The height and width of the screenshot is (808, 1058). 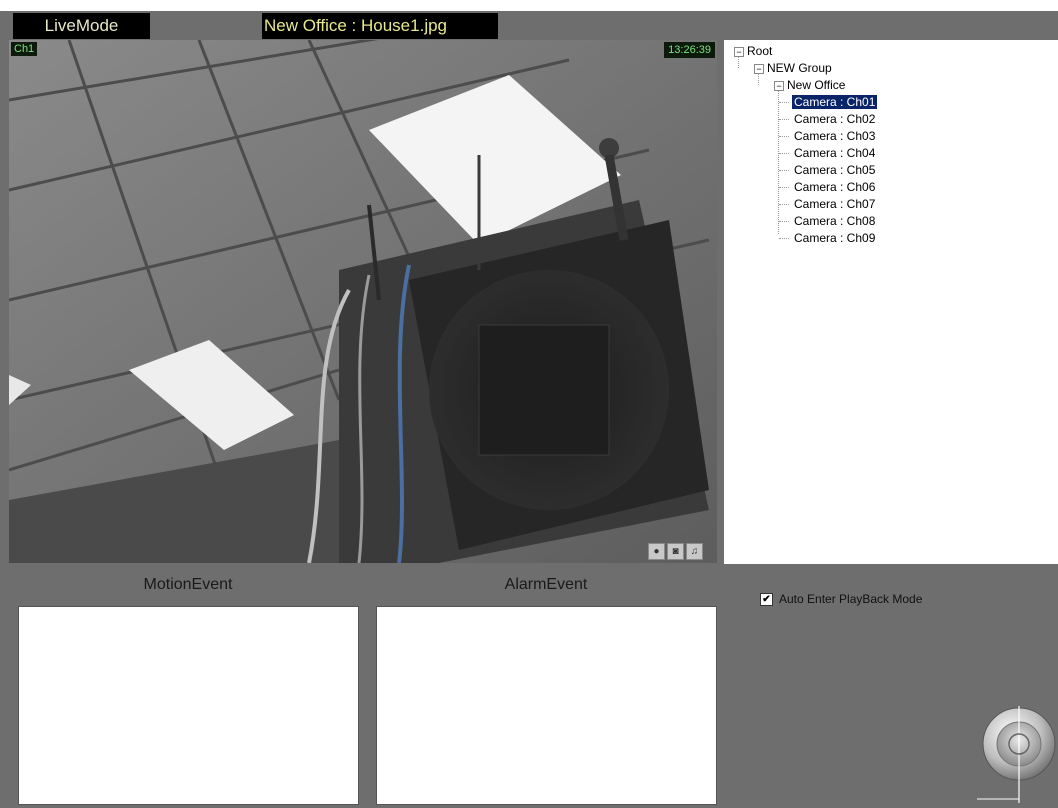 I want to click on tree-node-camera-ch04: Camera : Ch04, so click(x=834, y=153).